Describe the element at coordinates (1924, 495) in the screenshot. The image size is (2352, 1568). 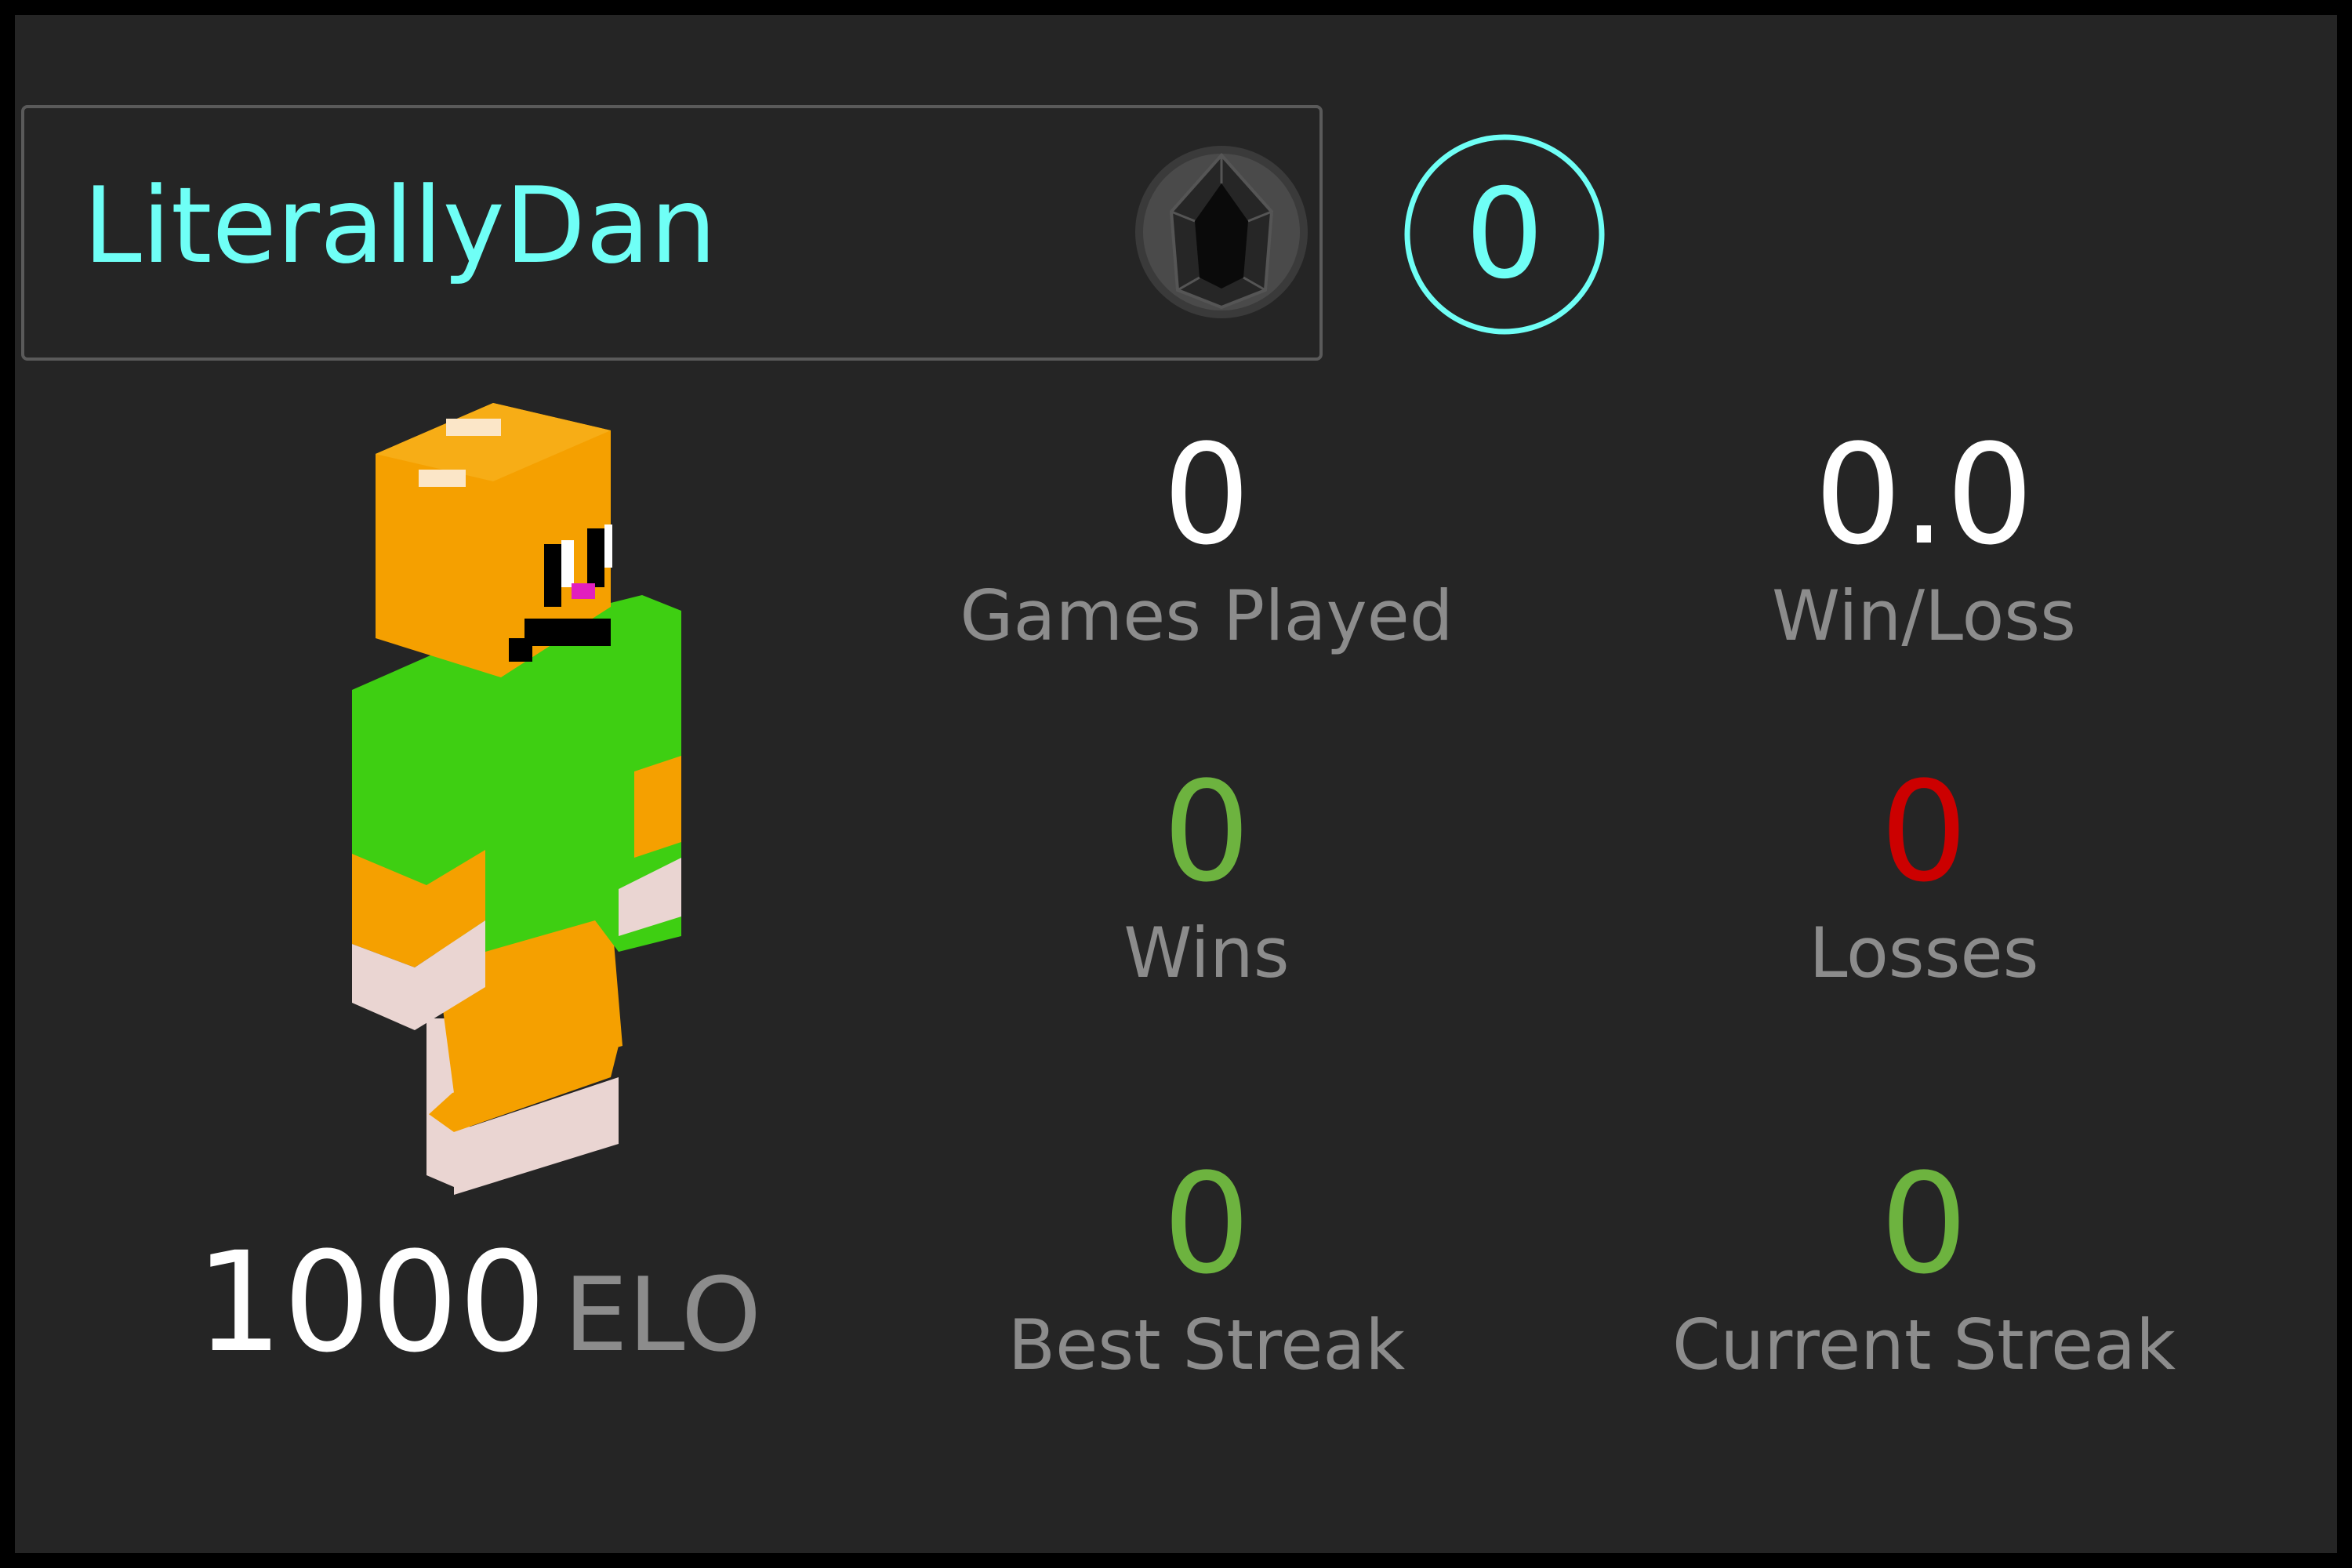
I see `win-loss-value: 0.0` at that location.